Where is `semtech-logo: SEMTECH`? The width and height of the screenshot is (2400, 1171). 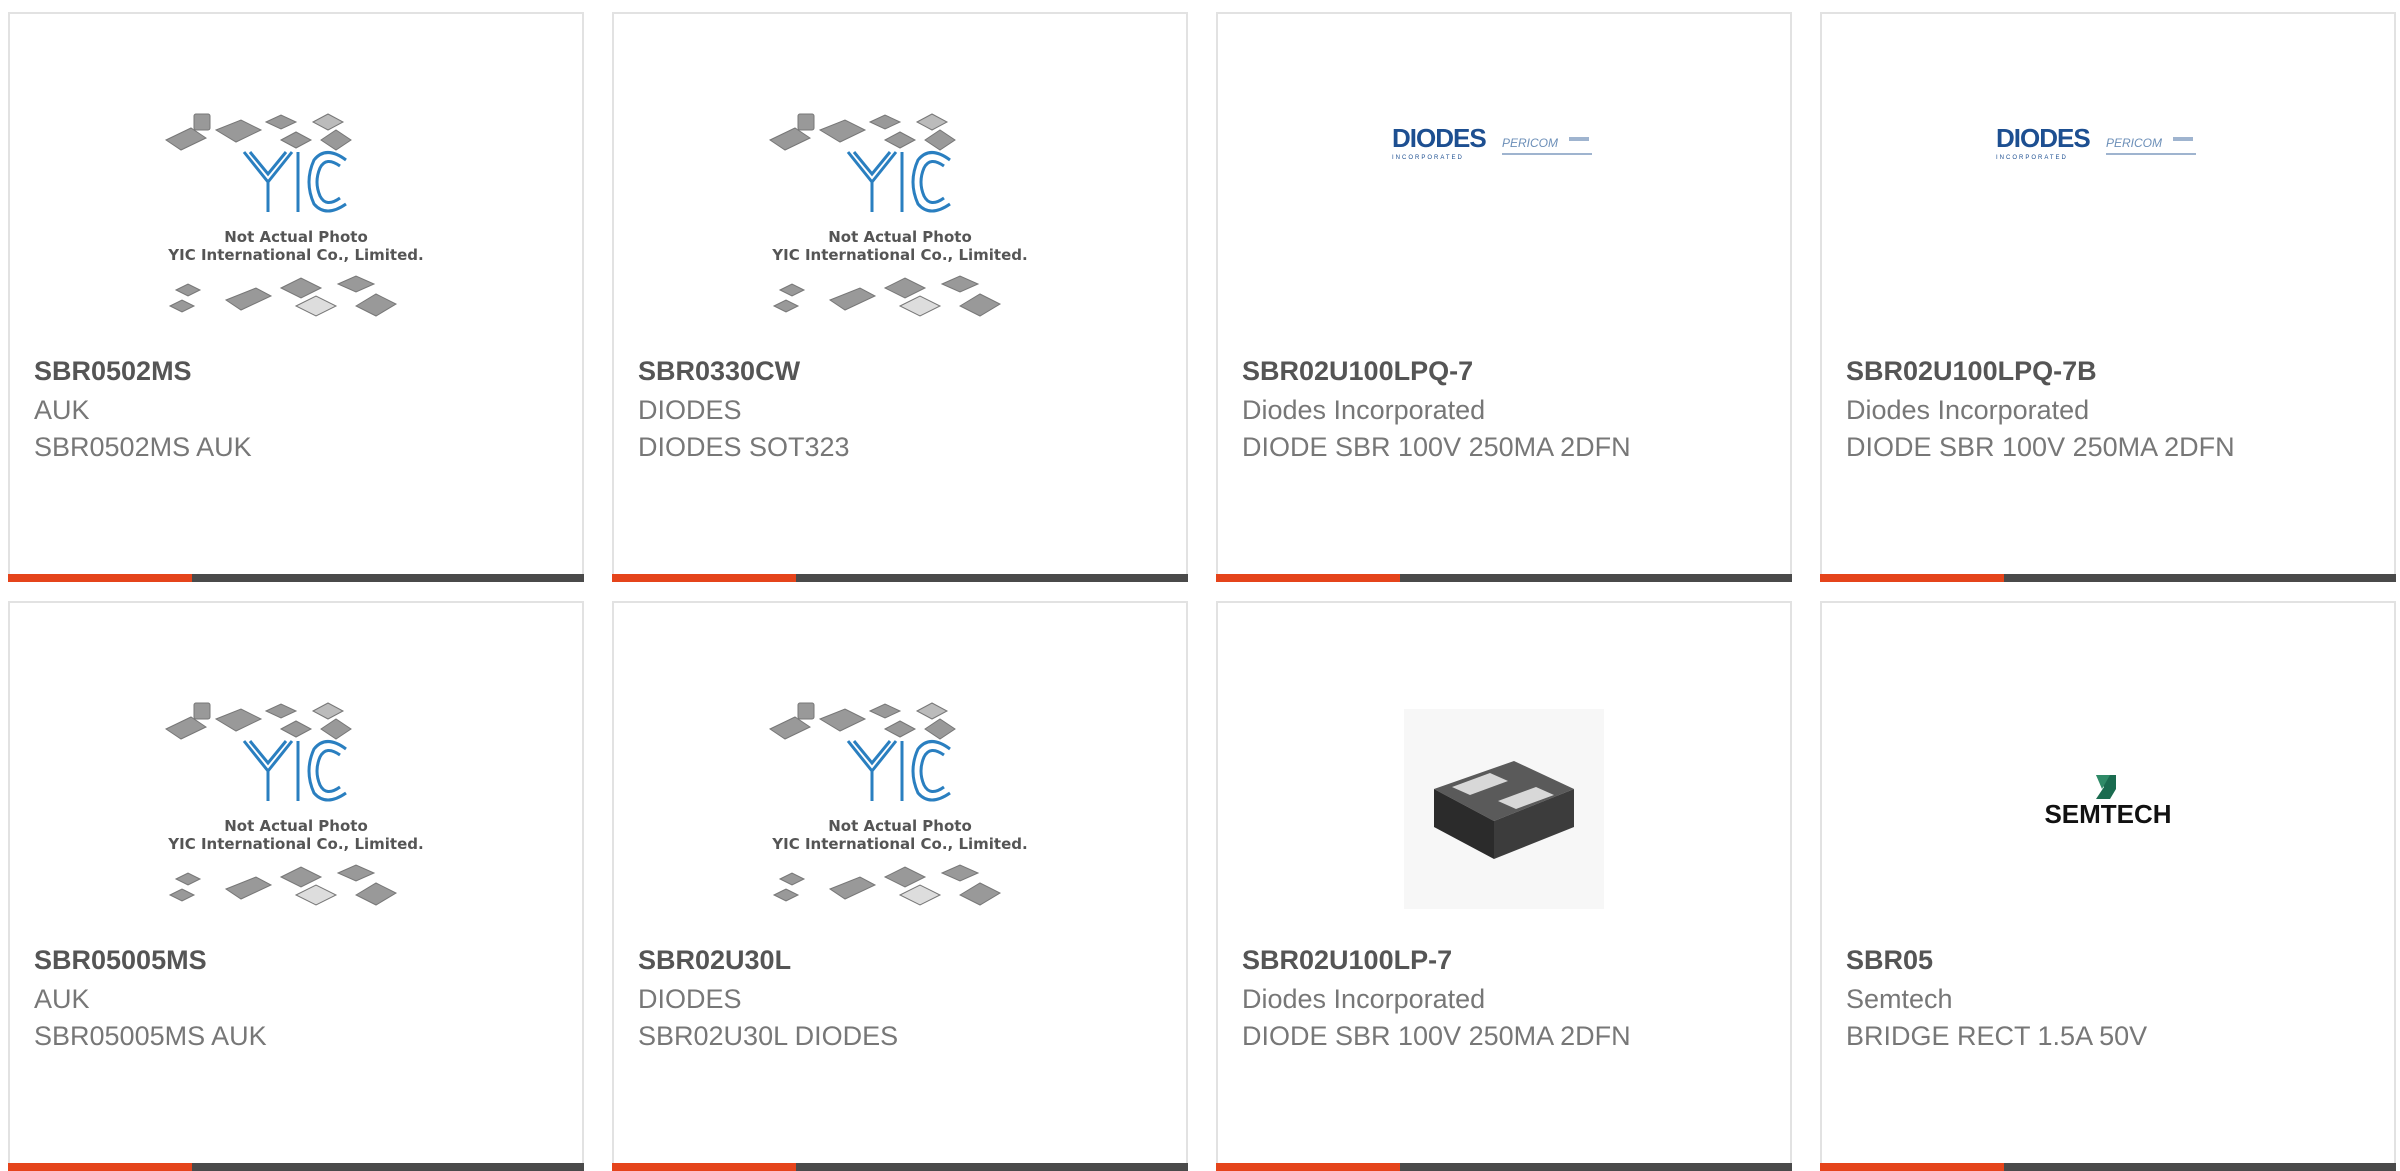
semtech-logo: SEMTECH is located at coordinates (2108, 802).